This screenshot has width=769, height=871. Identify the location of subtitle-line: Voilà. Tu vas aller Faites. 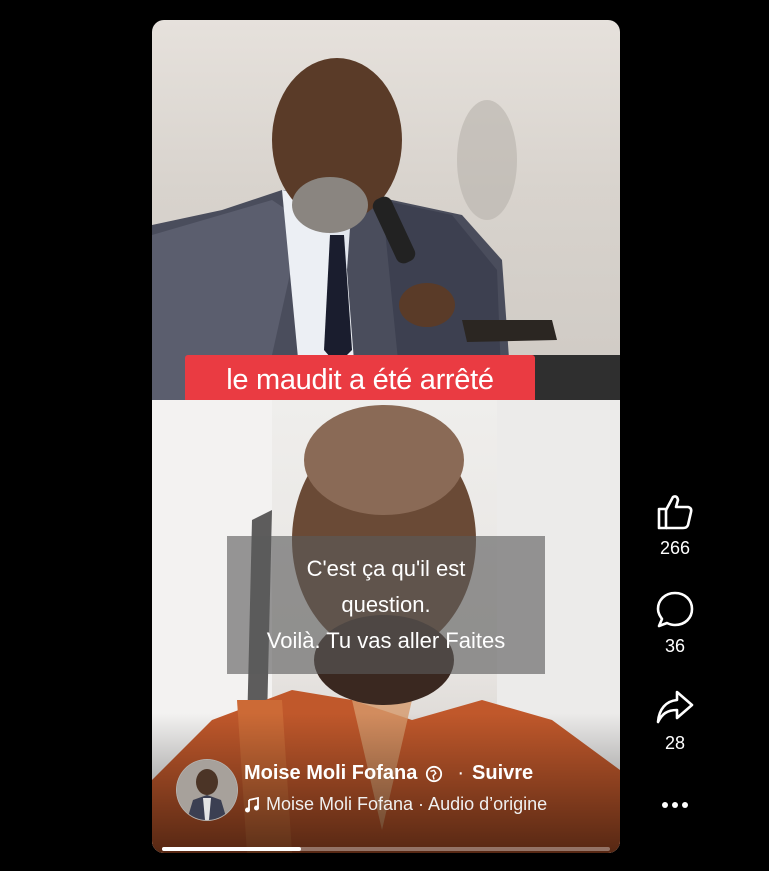
(386, 640).